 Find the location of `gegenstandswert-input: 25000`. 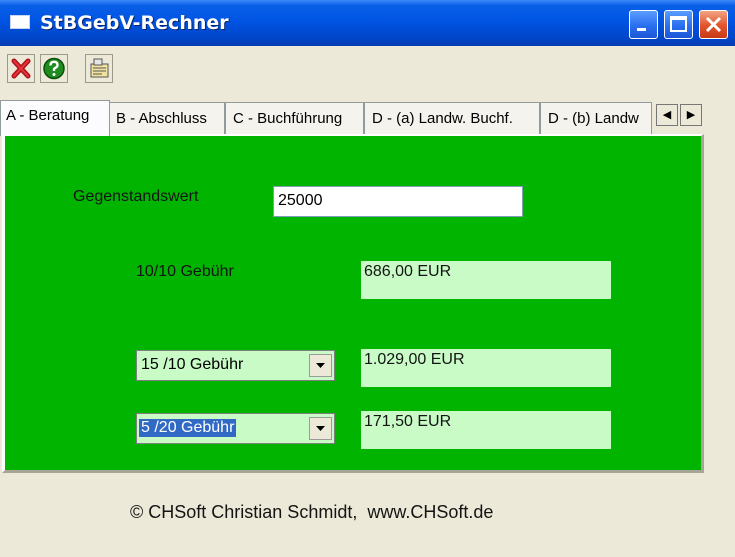

gegenstandswert-input: 25000 is located at coordinates (398, 201).